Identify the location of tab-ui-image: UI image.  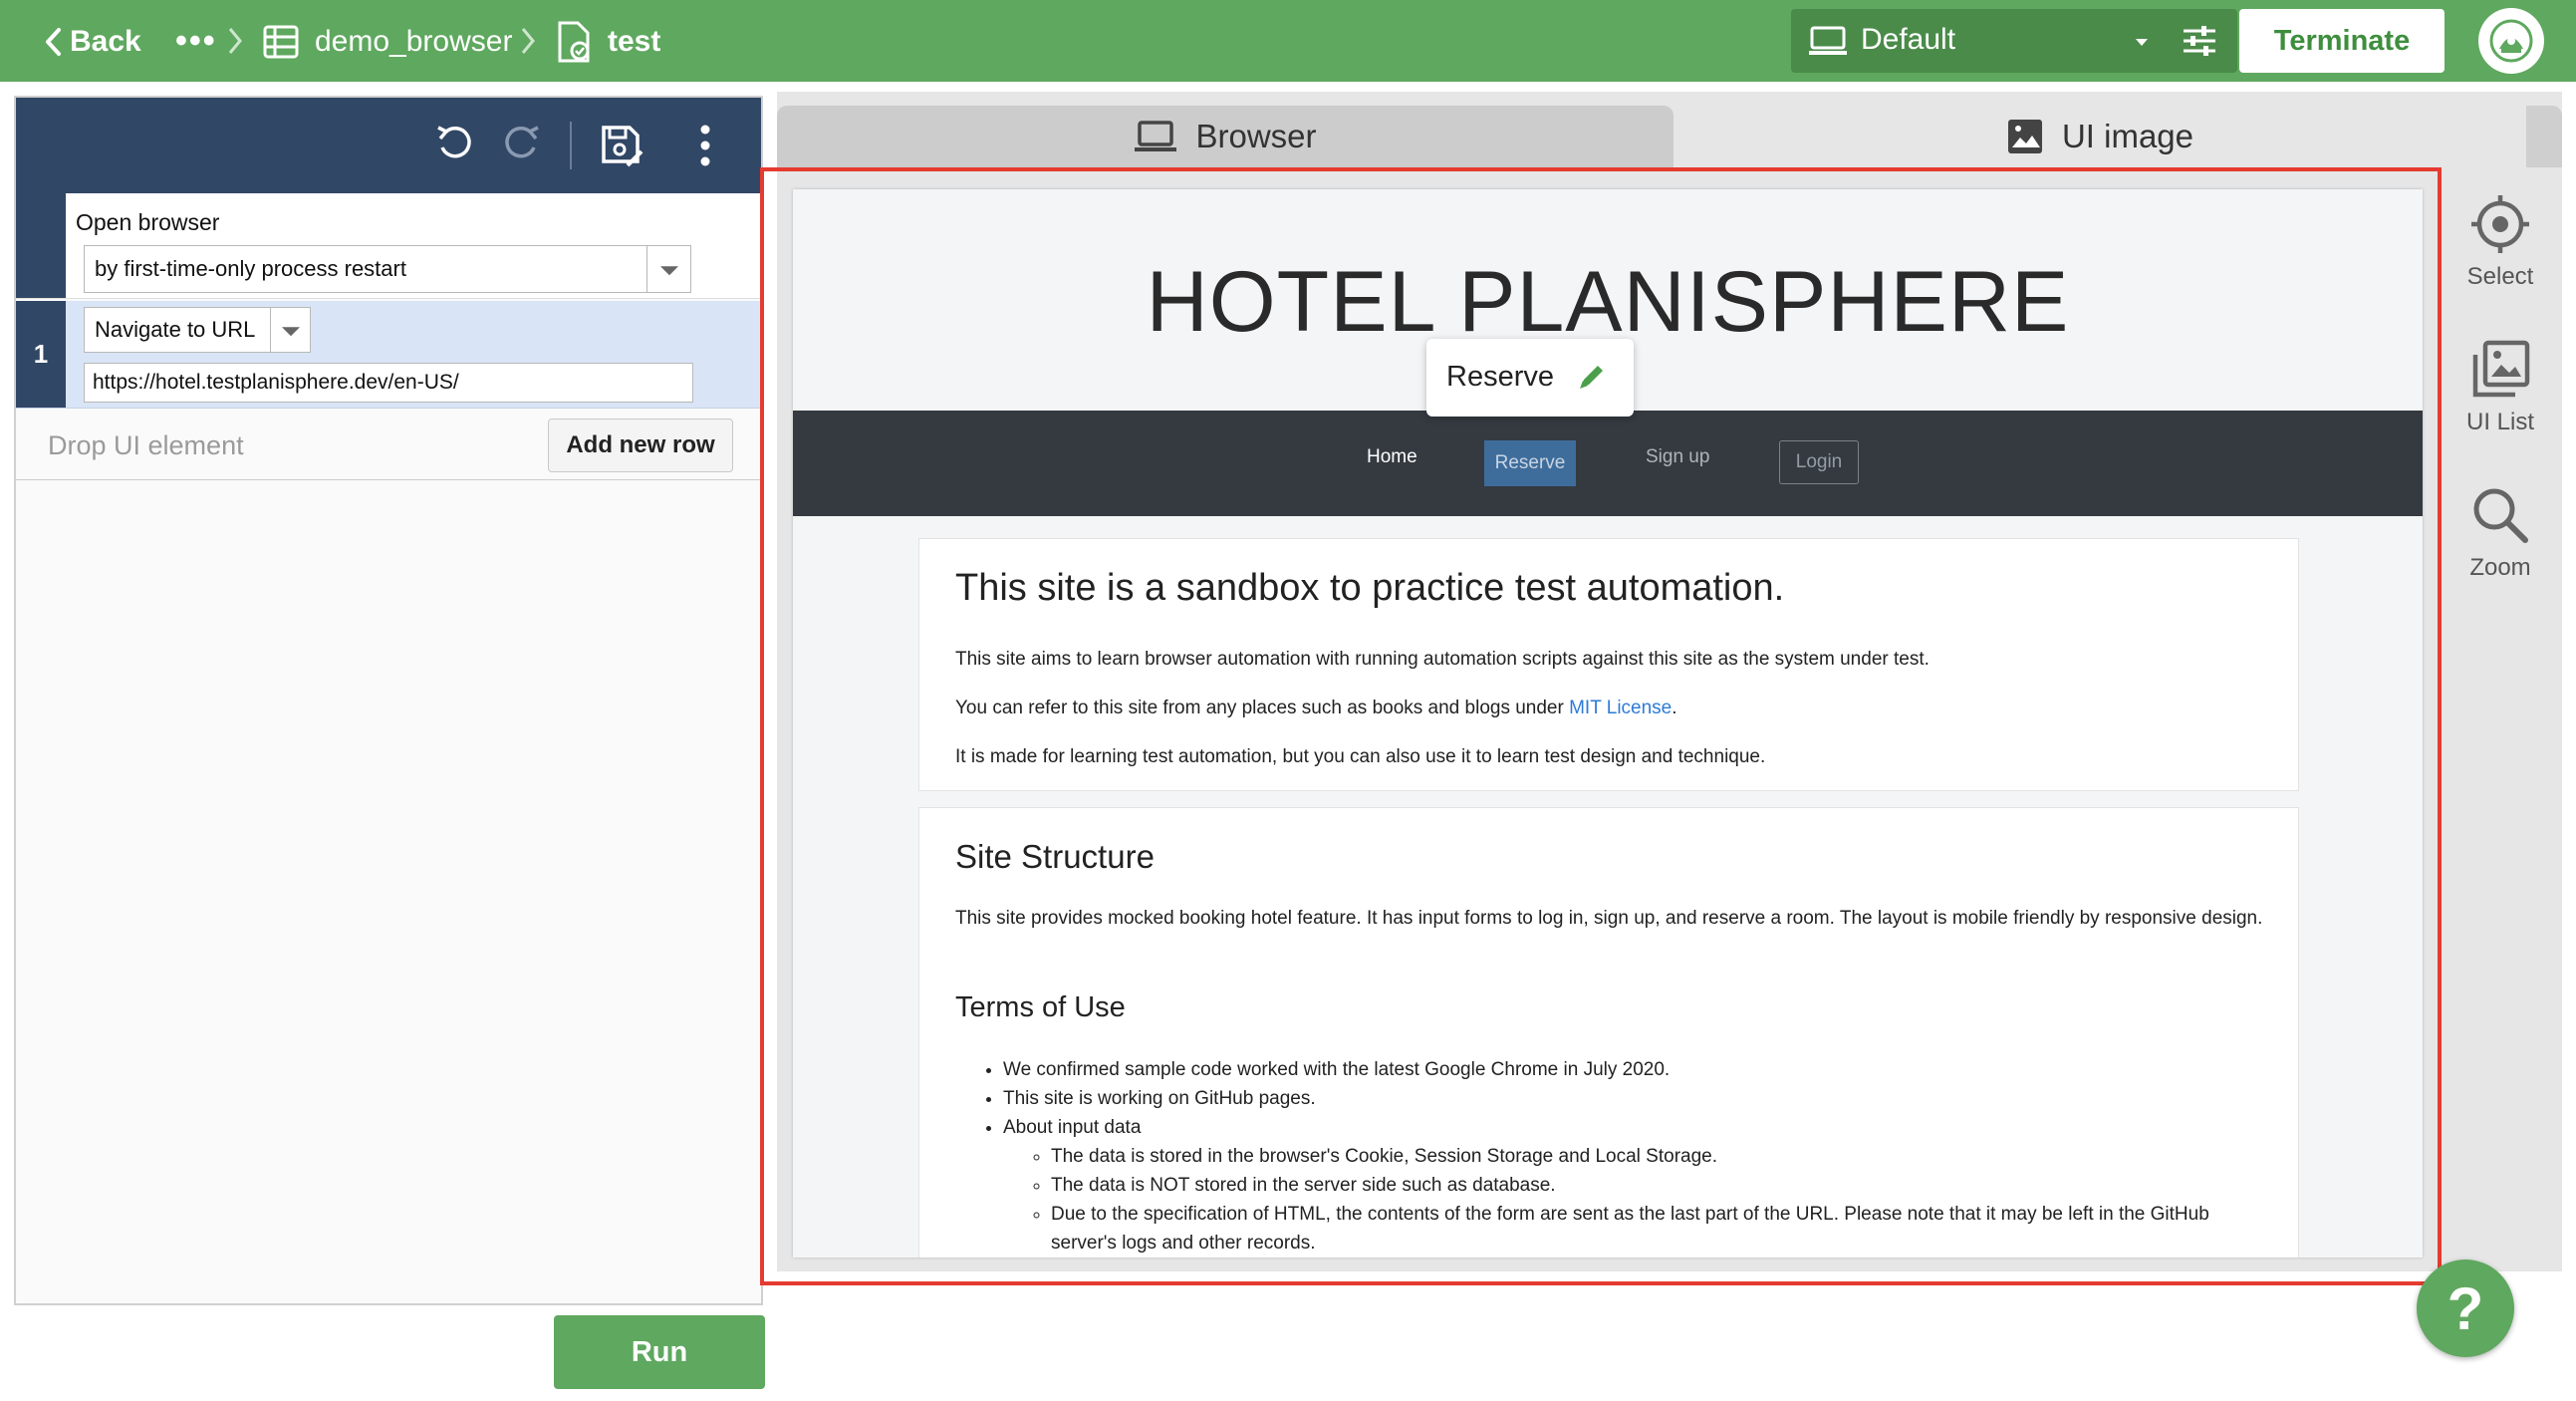
(2100, 136).